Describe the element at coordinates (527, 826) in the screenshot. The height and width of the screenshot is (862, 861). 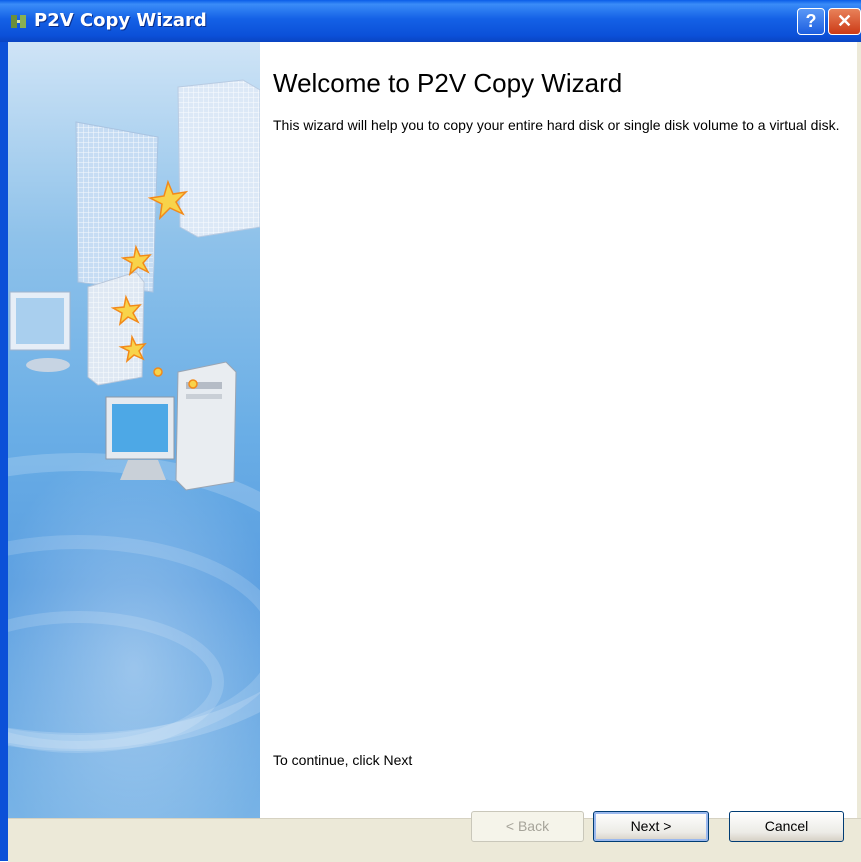
I see `back-button: < Back` at that location.